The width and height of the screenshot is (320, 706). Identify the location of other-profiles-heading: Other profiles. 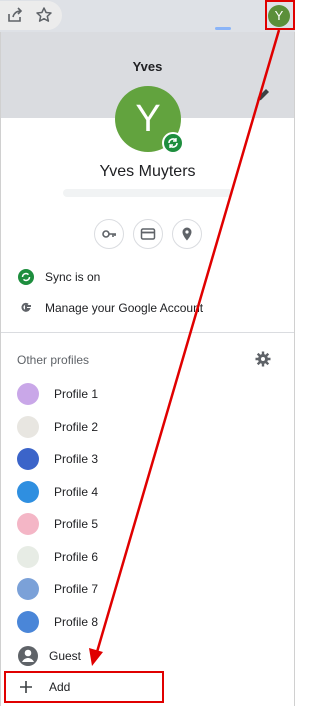
(53, 360).